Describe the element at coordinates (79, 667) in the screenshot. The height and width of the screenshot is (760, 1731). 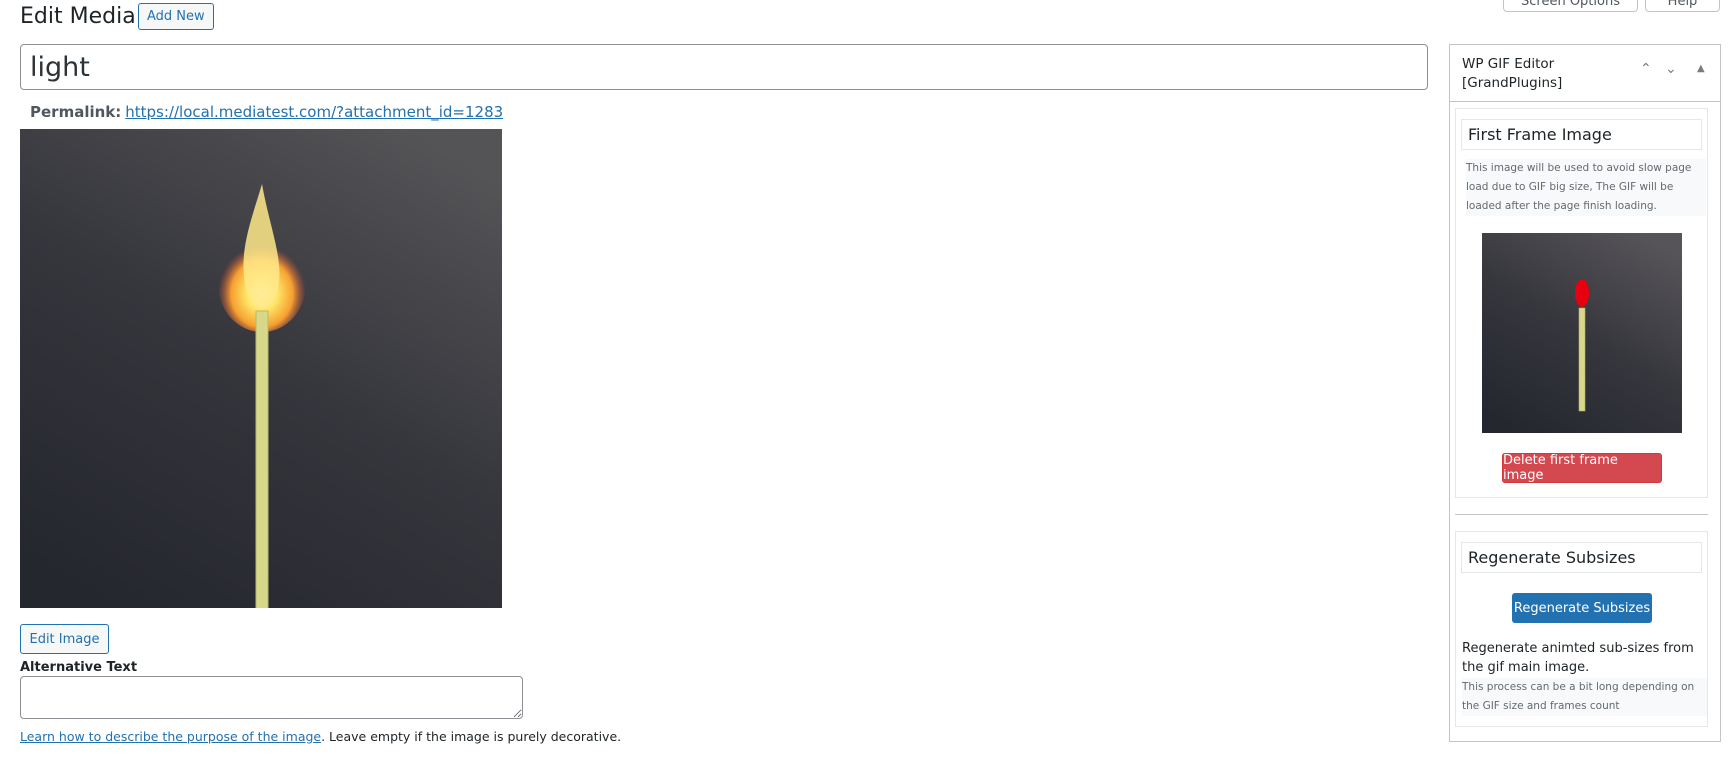
I see `alt-text-label: Alternative Text` at that location.